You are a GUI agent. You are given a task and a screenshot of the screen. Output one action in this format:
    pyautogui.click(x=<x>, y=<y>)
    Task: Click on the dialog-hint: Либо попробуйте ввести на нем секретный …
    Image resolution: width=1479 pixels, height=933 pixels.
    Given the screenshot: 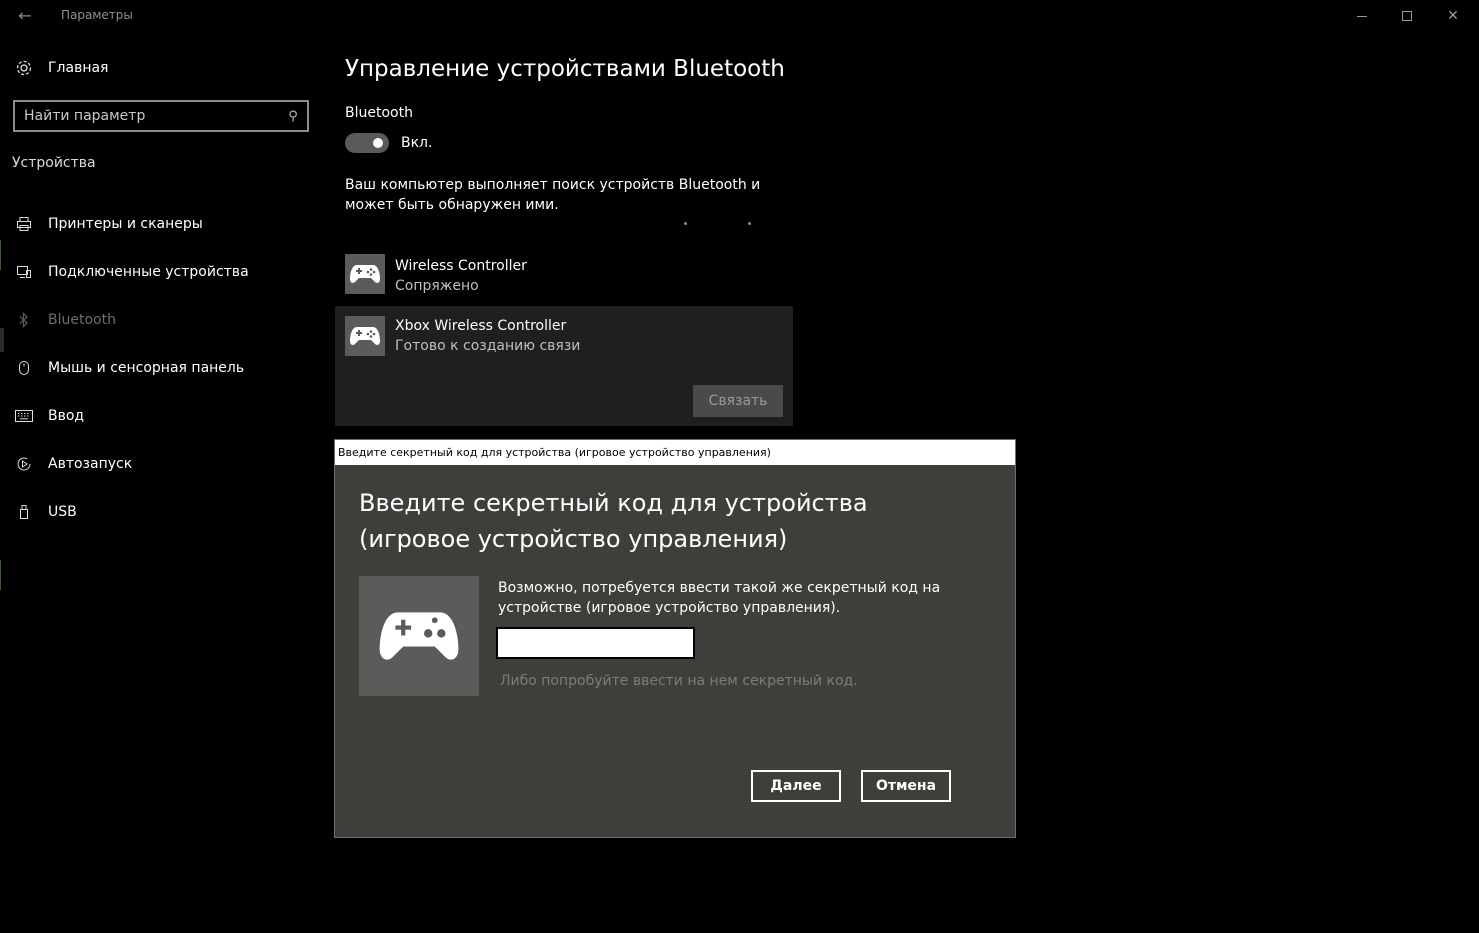 What is the action you would take?
    pyautogui.click(x=679, y=681)
    